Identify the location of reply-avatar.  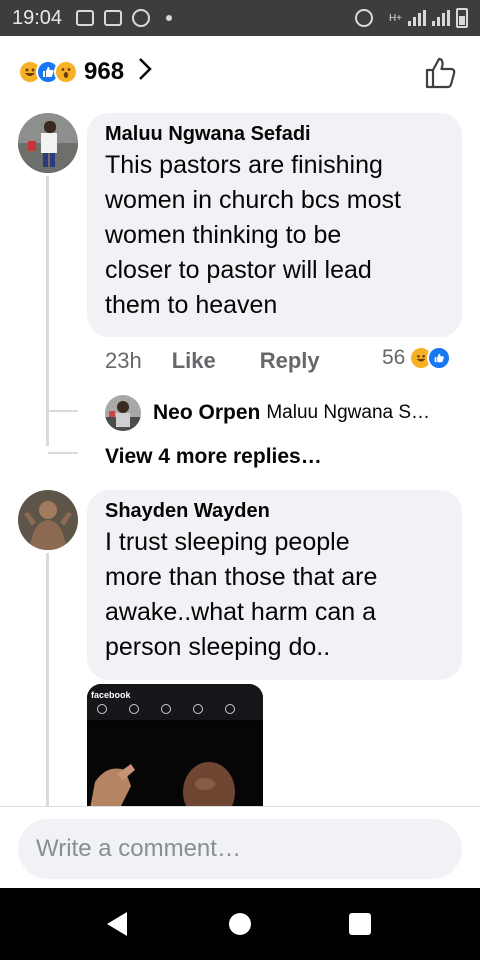
(123, 413).